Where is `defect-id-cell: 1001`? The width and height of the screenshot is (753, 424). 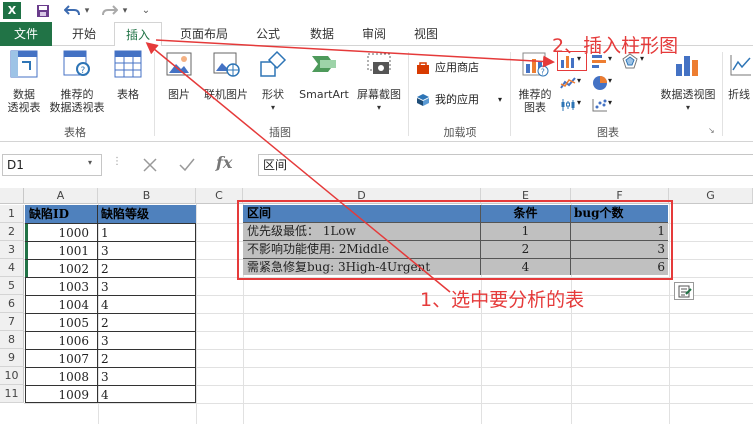 defect-id-cell: 1001 is located at coordinates (59, 251).